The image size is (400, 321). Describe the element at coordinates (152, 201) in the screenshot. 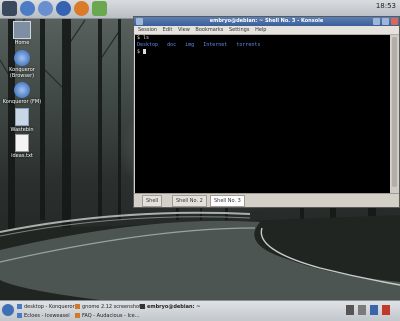

I see `tab-shell-1: Shell` at that location.